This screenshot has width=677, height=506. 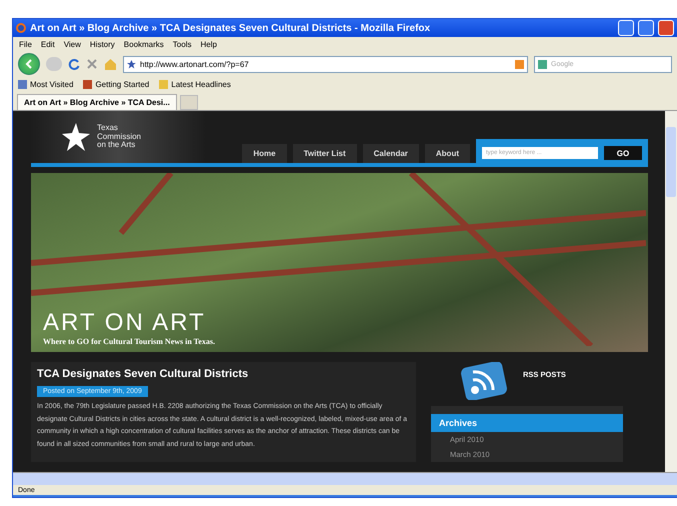 What do you see at coordinates (189, 102) in the screenshot?
I see `new-tab-button` at bounding box center [189, 102].